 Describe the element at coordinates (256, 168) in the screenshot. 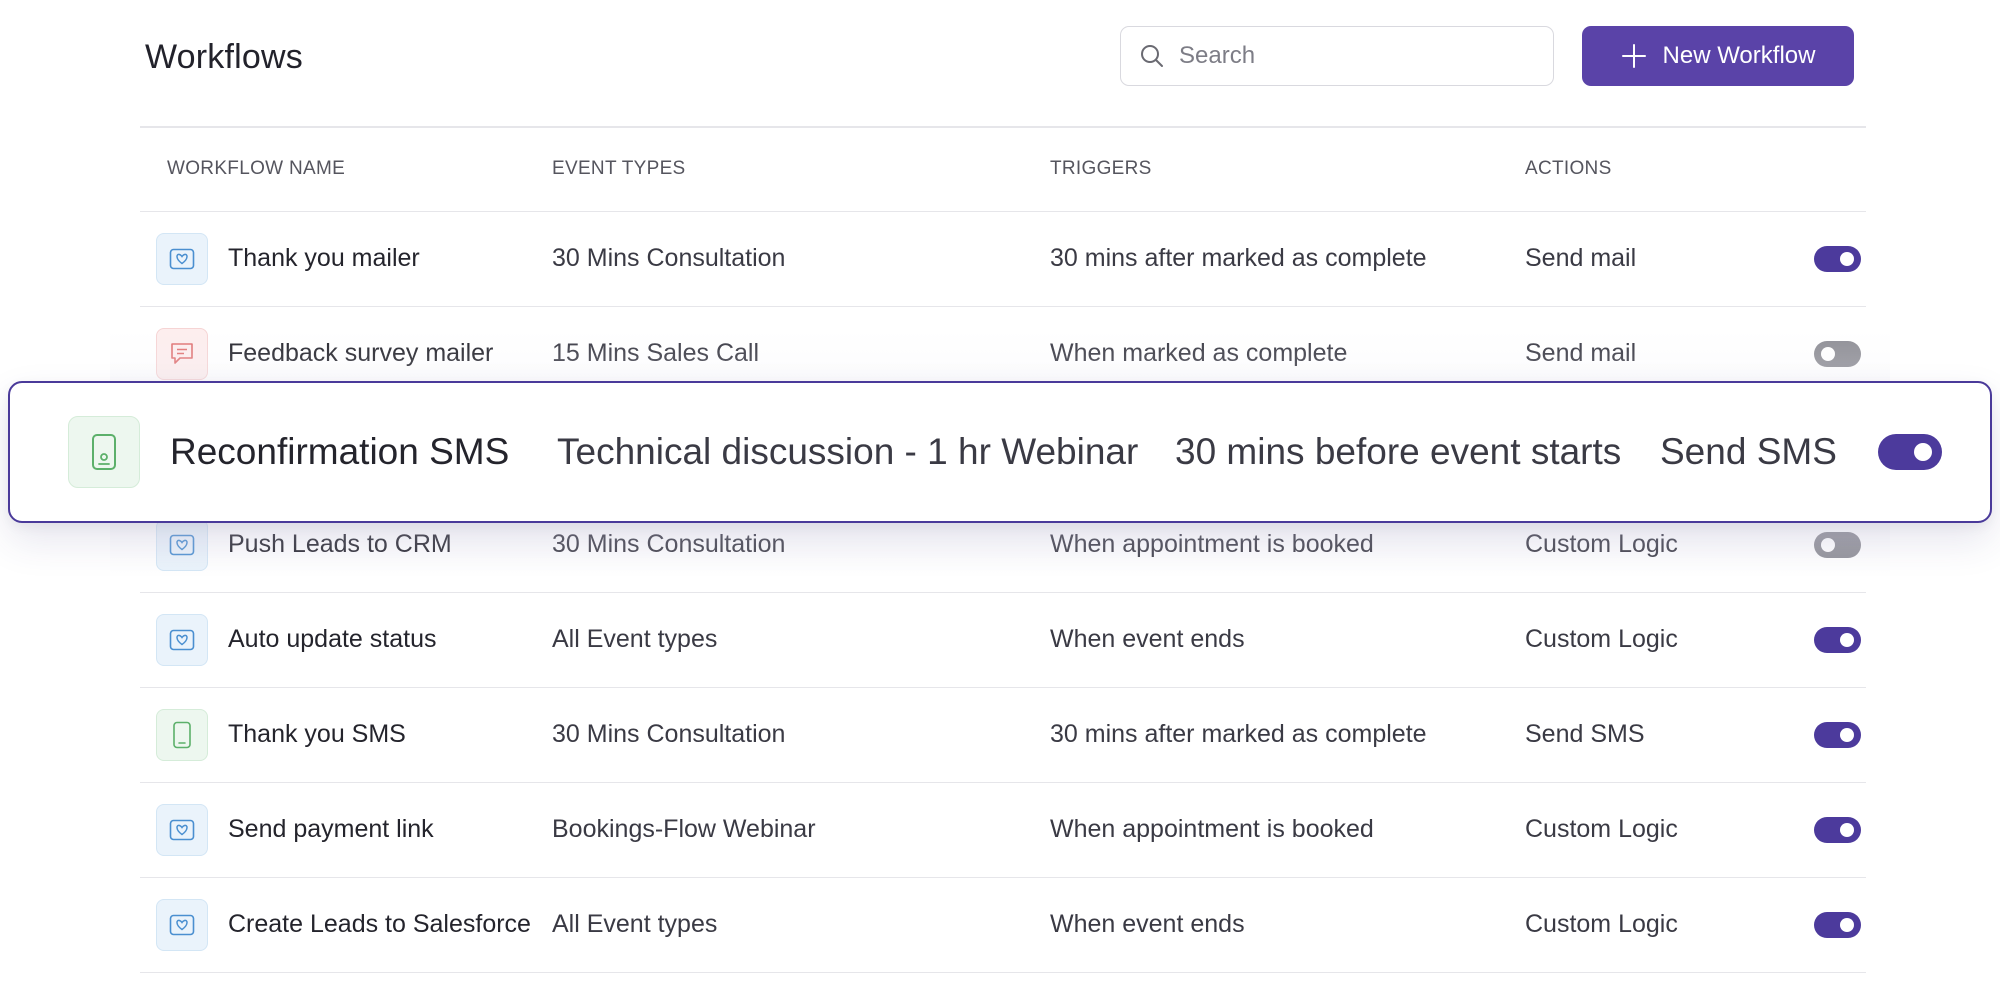

I see `column-header-name: WORKFLOW NAME` at that location.